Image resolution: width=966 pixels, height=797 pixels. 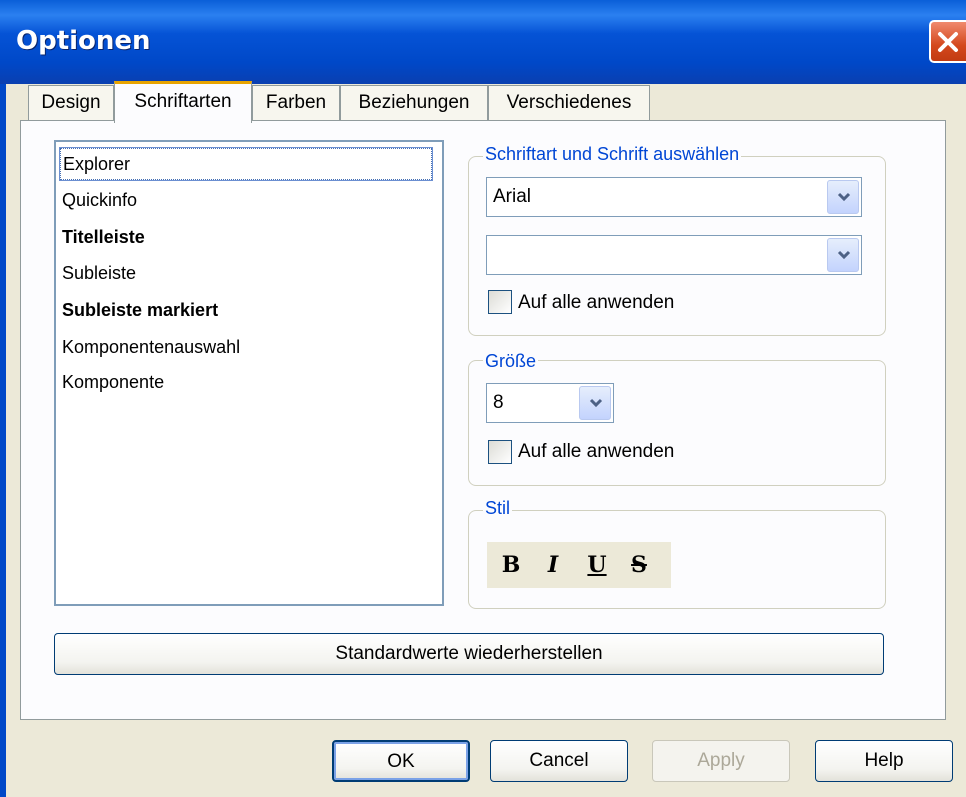 I want to click on font-apply-all-checkbox, so click(x=500, y=302).